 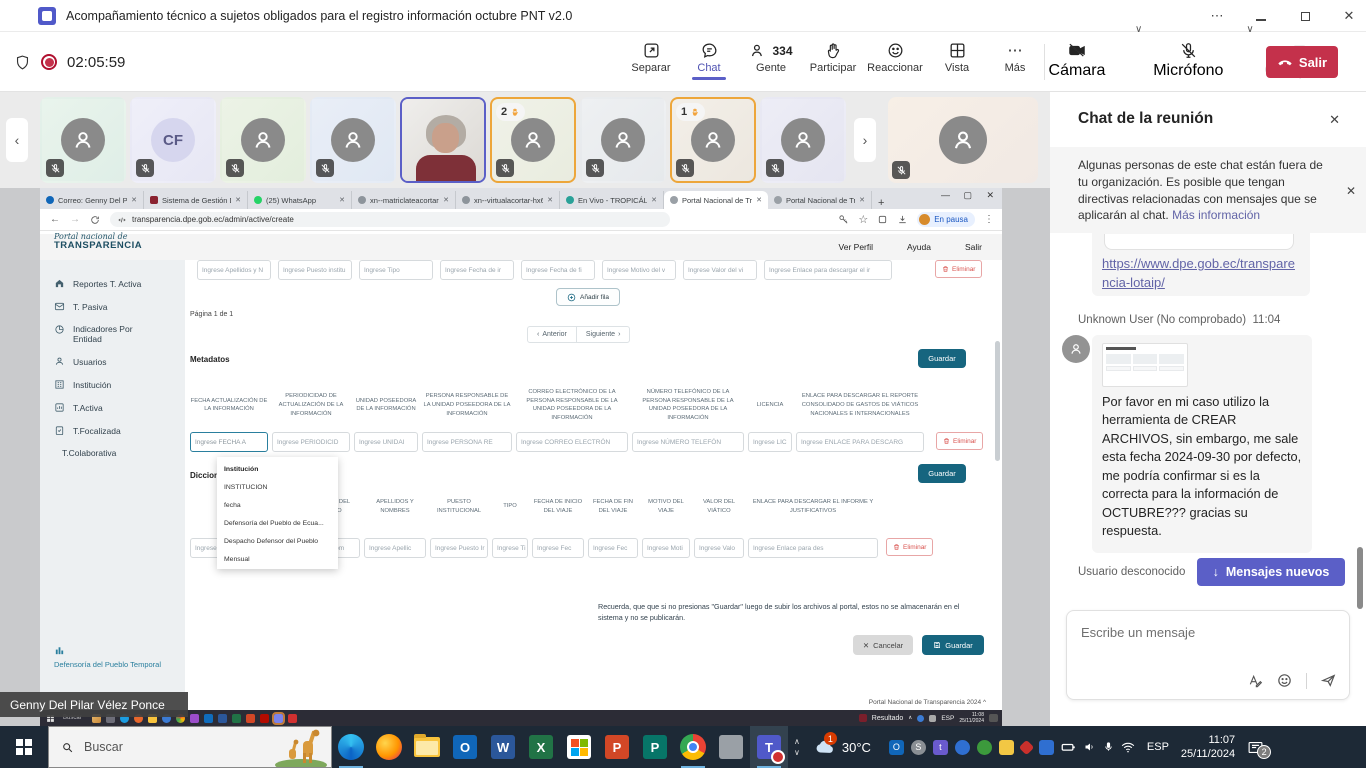 I want to click on chat-button: Chat, so click(x=709, y=56).